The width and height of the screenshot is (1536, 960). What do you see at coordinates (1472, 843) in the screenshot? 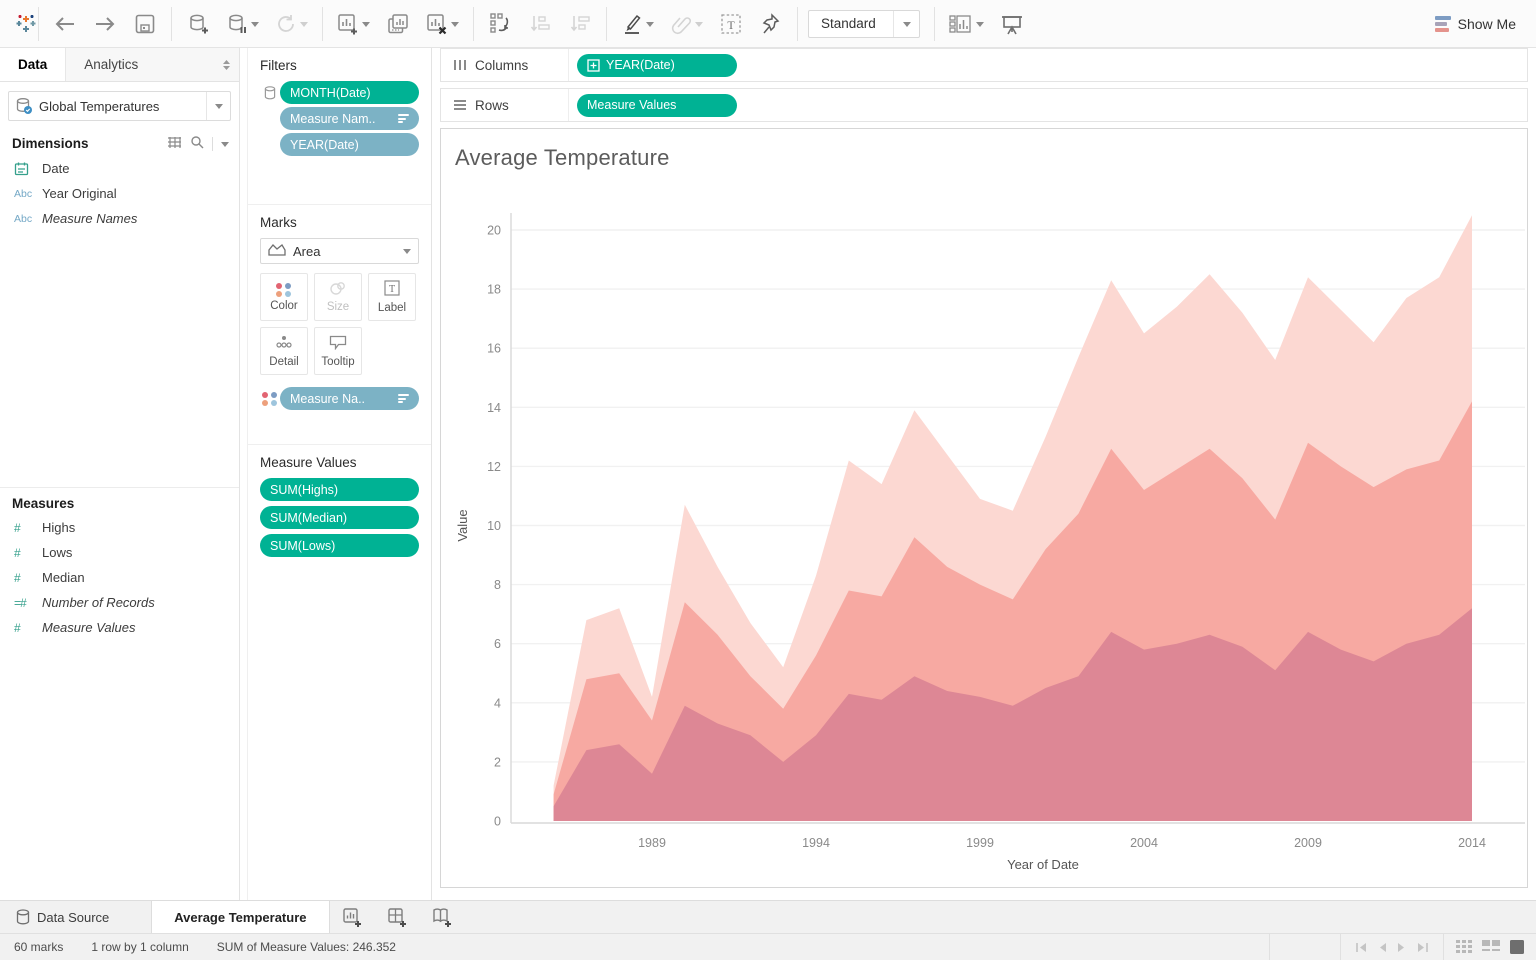
I see `x-tick-label: 2014` at bounding box center [1472, 843].